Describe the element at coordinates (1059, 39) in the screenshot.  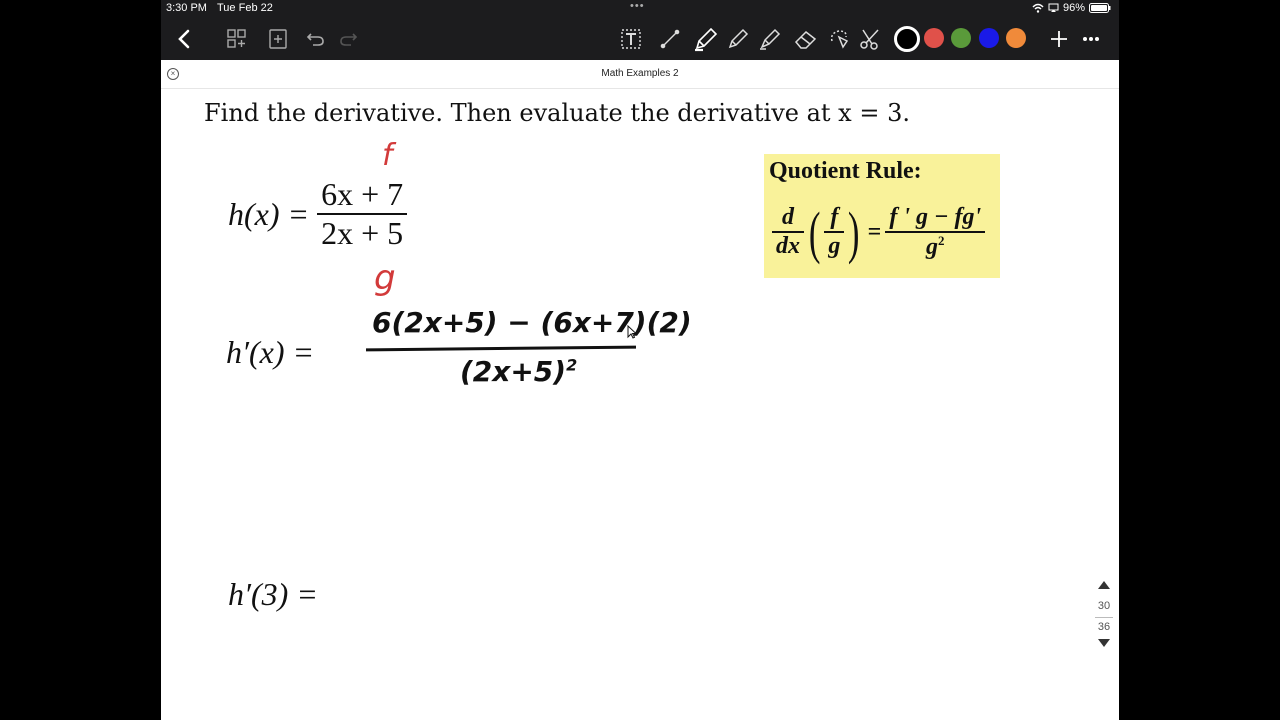
I see `add-icon` at that location.